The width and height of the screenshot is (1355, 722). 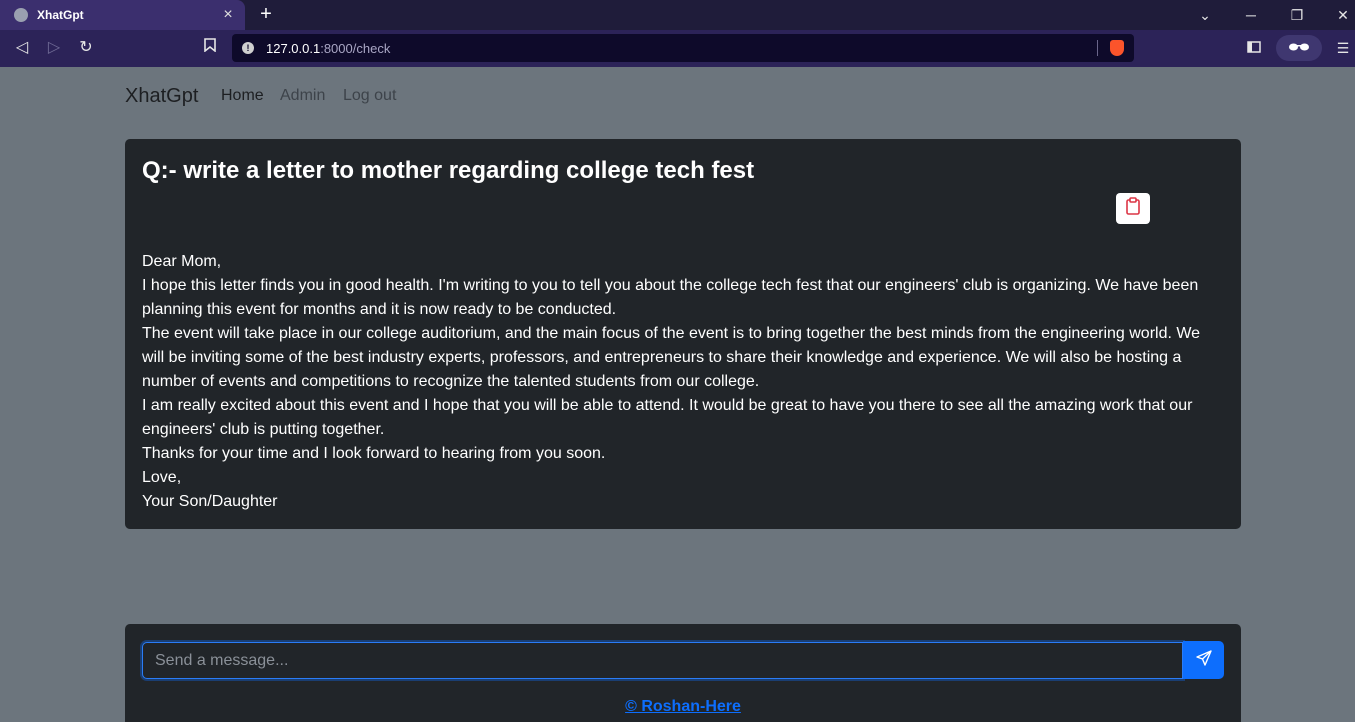 I want to click on close-window-icon: ✕, so click(x=1337, y=15).